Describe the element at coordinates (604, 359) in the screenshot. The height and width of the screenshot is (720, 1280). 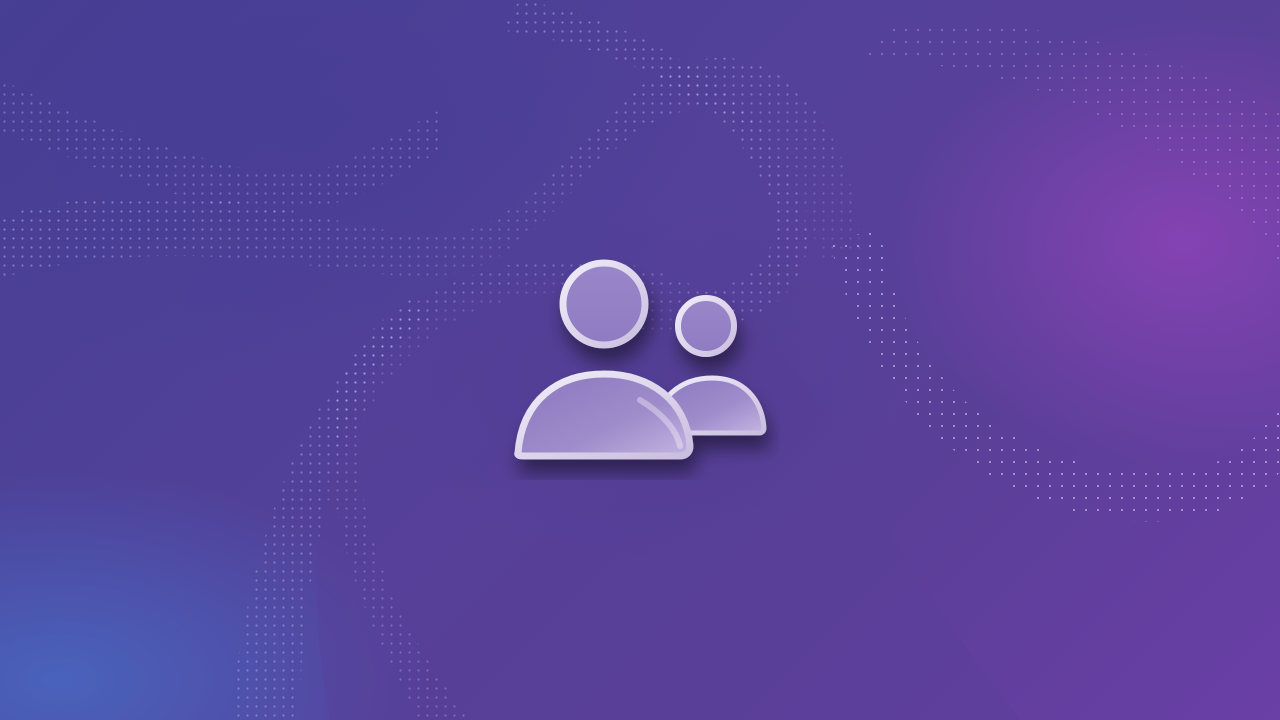
I see `primary-person-icon` at that location.